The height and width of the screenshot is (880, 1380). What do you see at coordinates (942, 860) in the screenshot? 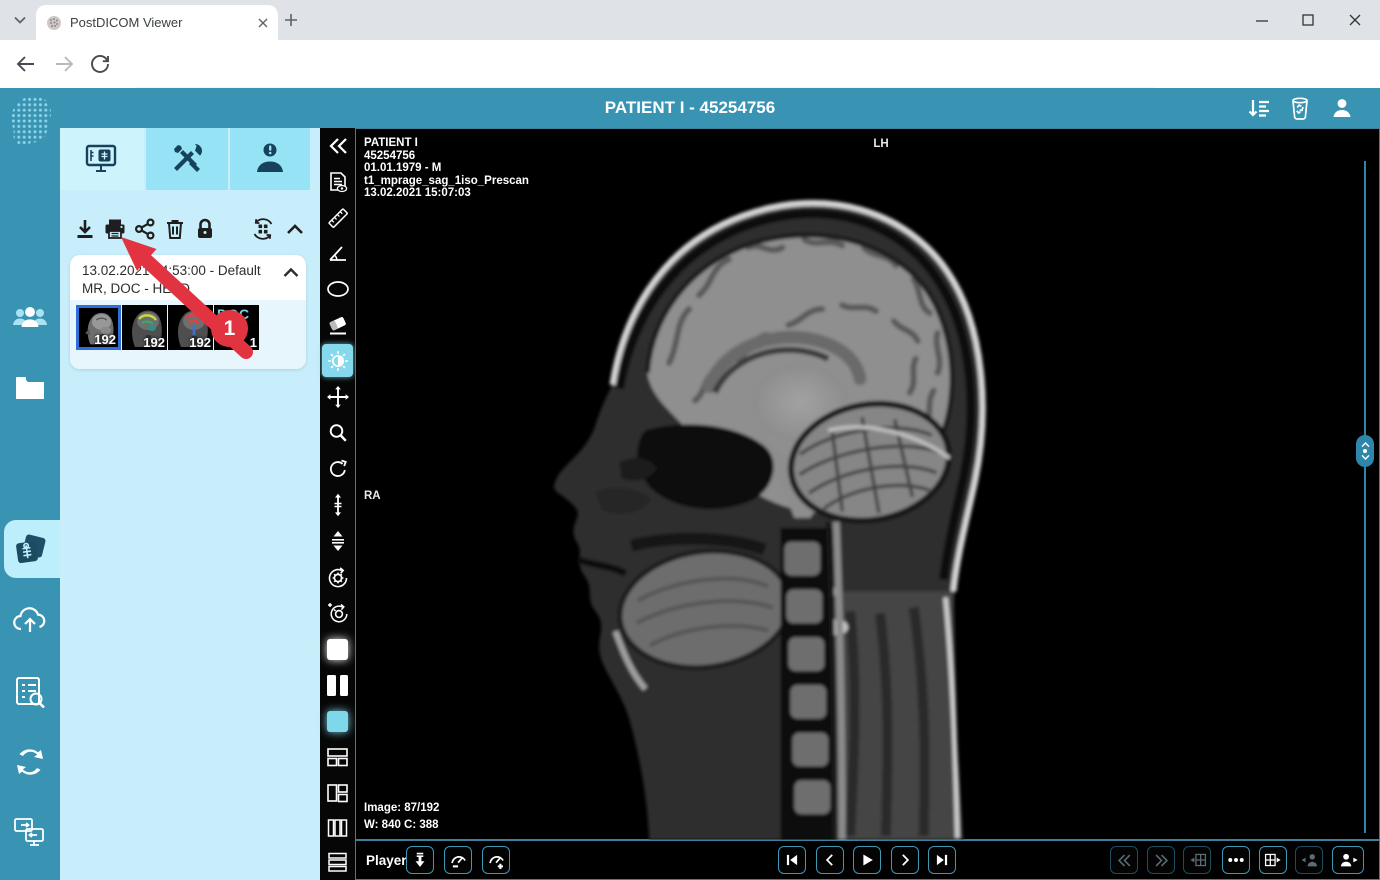
I see `last-image-icon` at bounding box center [942, 860].